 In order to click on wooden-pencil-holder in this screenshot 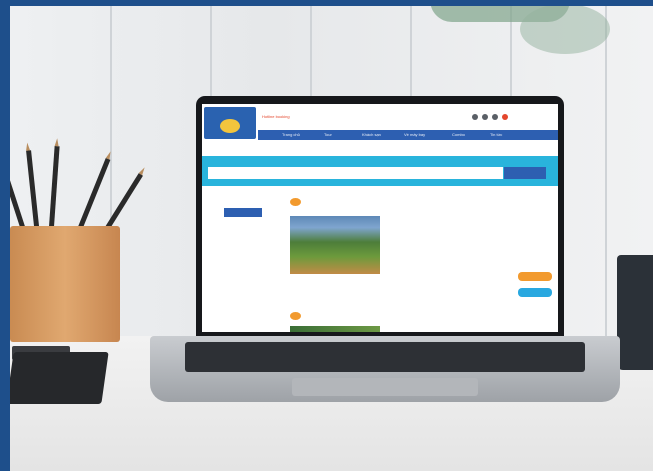, I will do `click(65, 284)`.